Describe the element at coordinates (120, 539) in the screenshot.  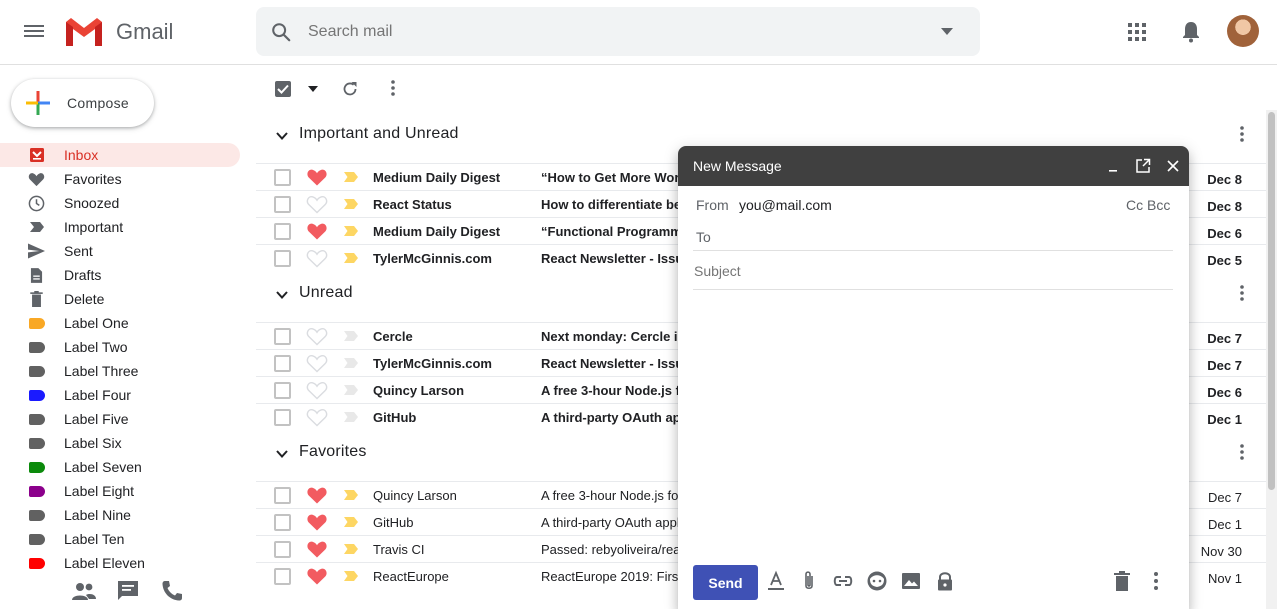
I see `sidebar-item-label-ten: Label Ten` at that location.